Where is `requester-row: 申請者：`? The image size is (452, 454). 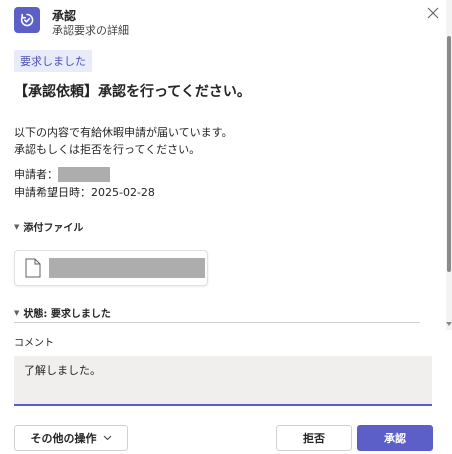
requester-row: 申請者： is located at coordinates (62, 174).